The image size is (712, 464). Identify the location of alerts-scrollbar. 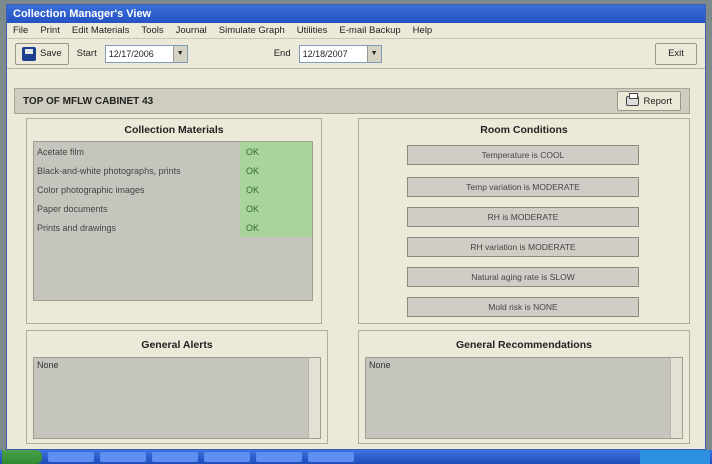
(314, 398).